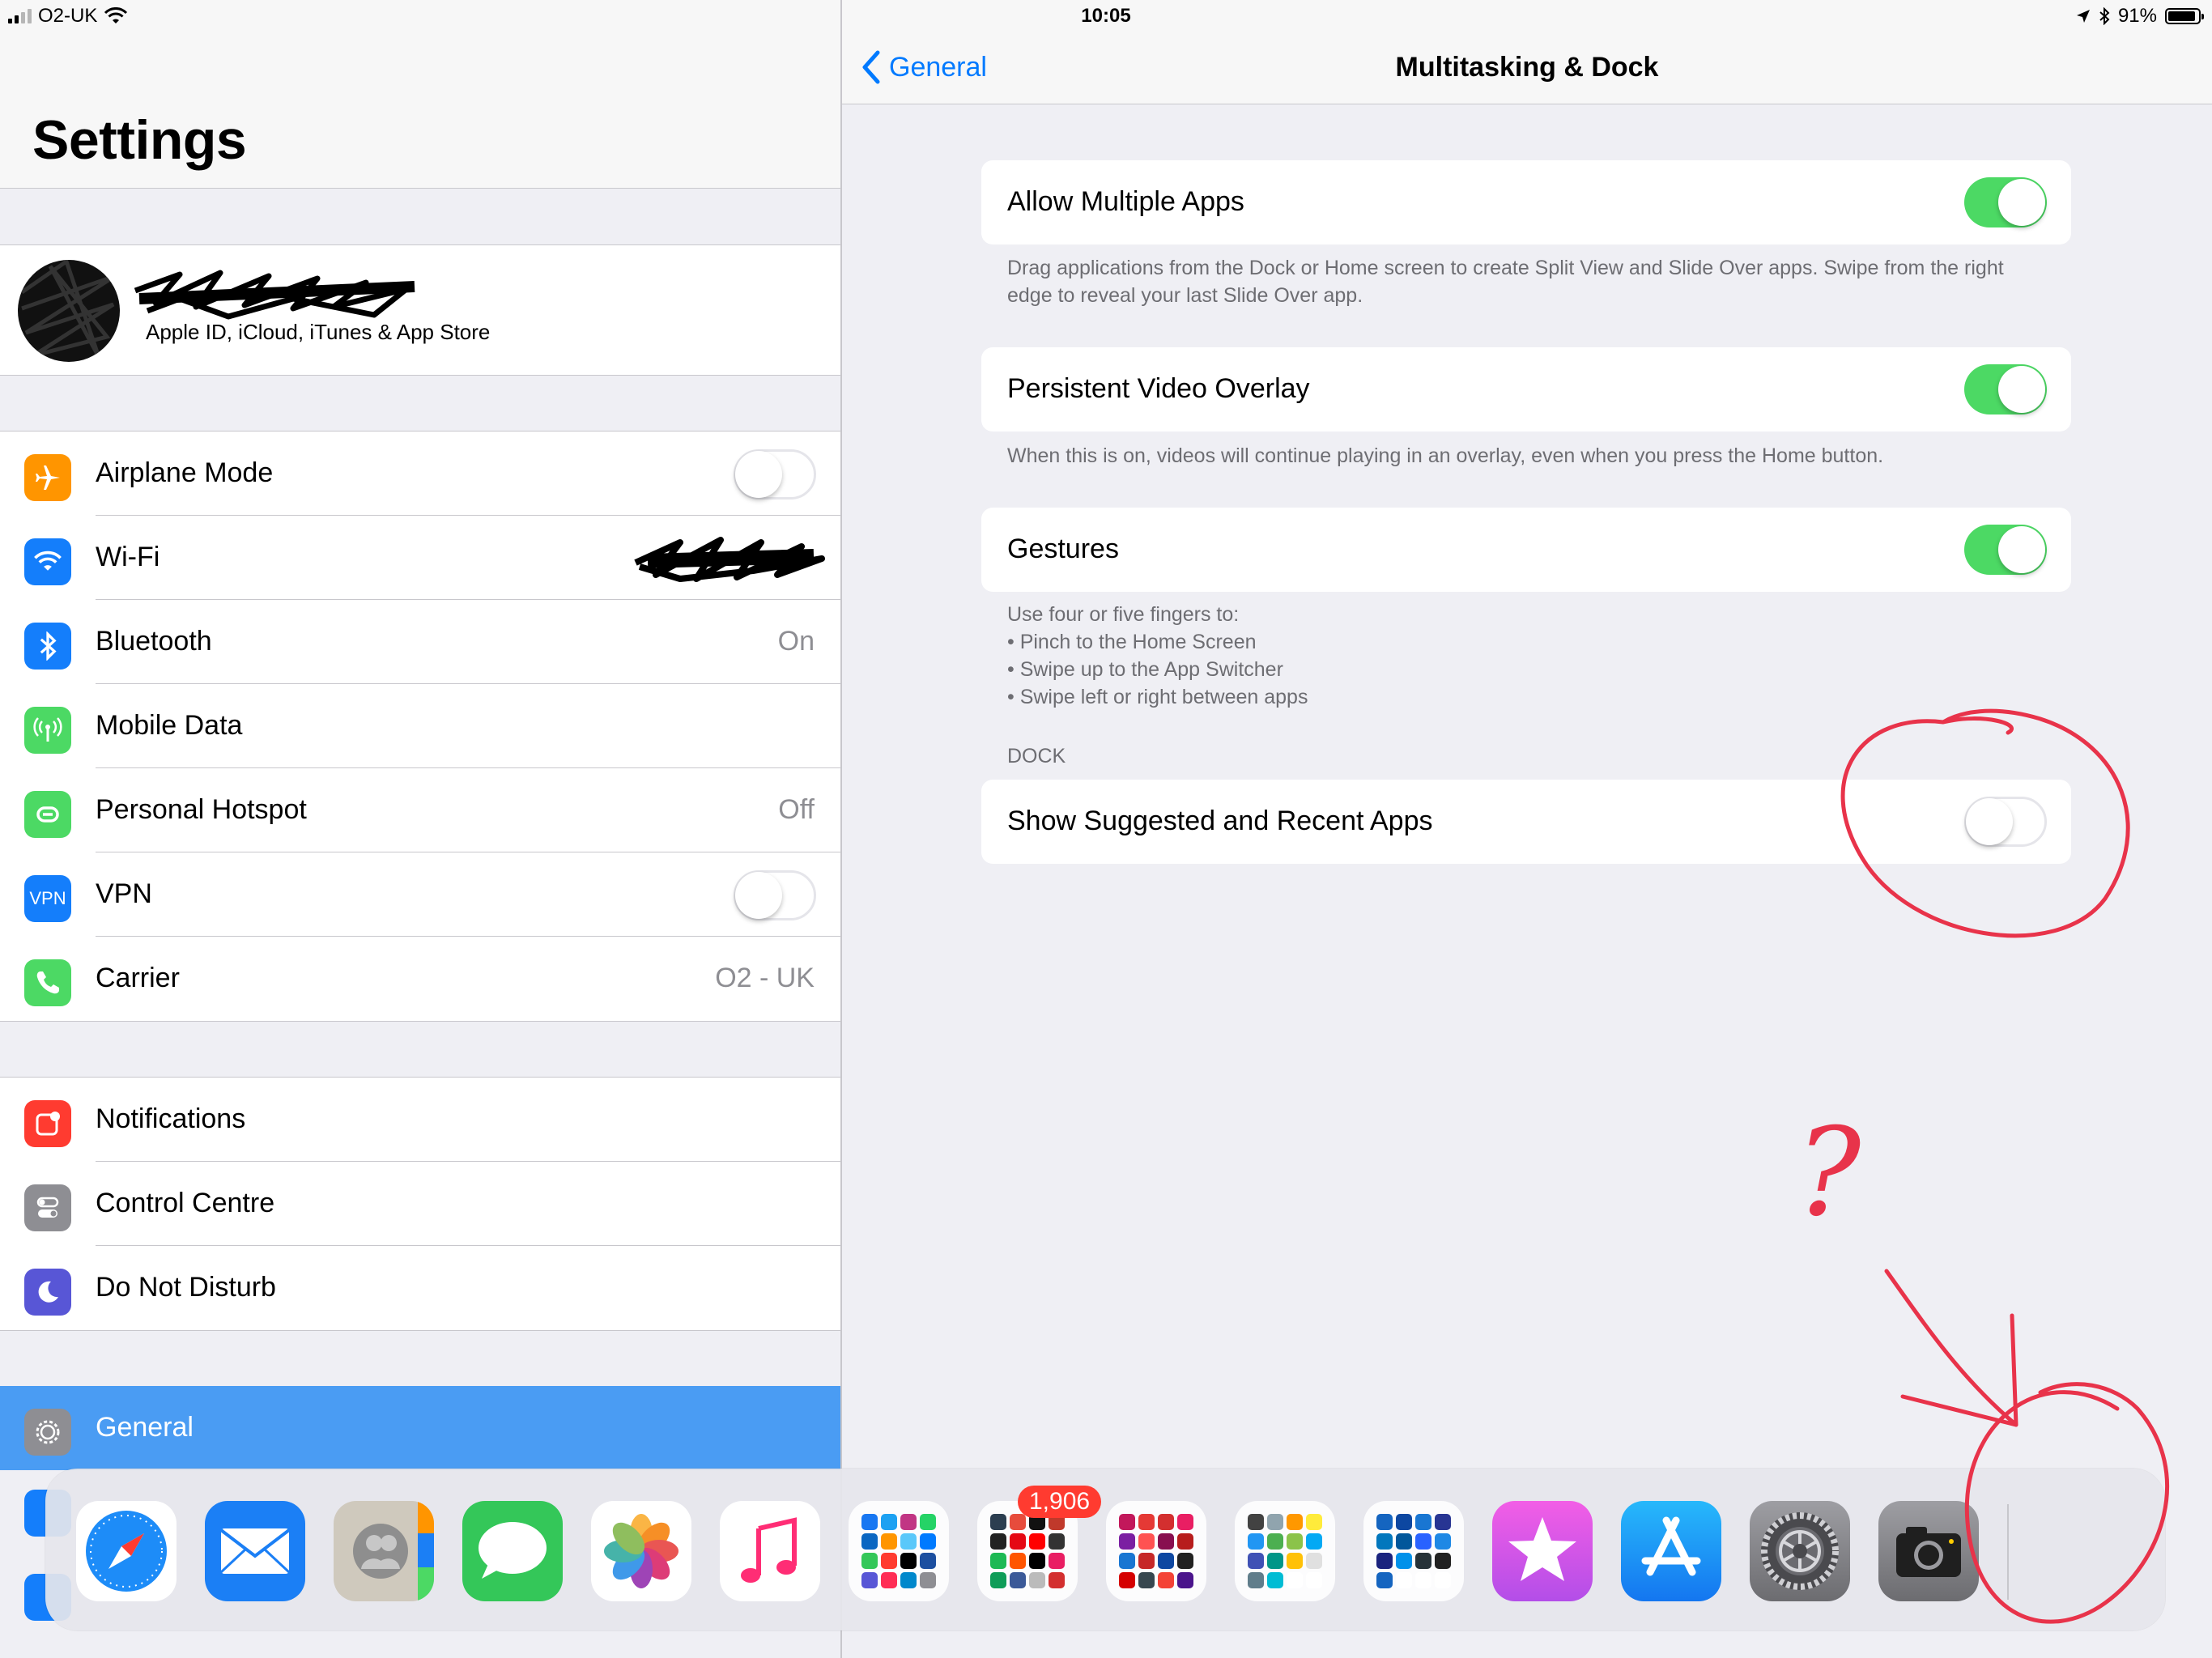 This screenshot has width=2212, height=1658. What do you see at coordinates (513, 1551) in the screenshot?
I see `messages-icon` at bounding box center [513, 1551].